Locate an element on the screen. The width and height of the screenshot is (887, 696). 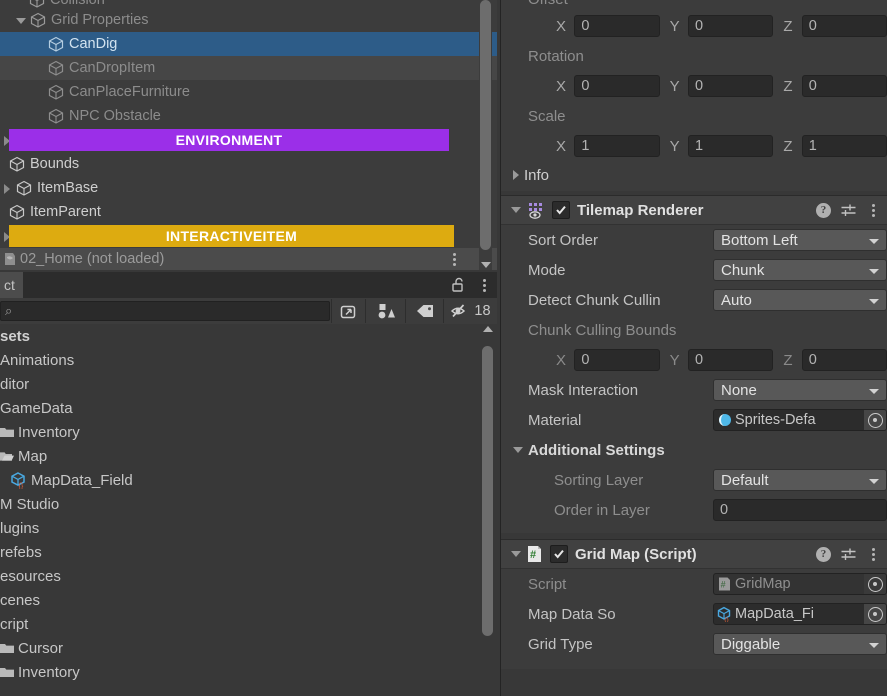
mask-interaction-dropdown: None is located at coordinates (800, 390).